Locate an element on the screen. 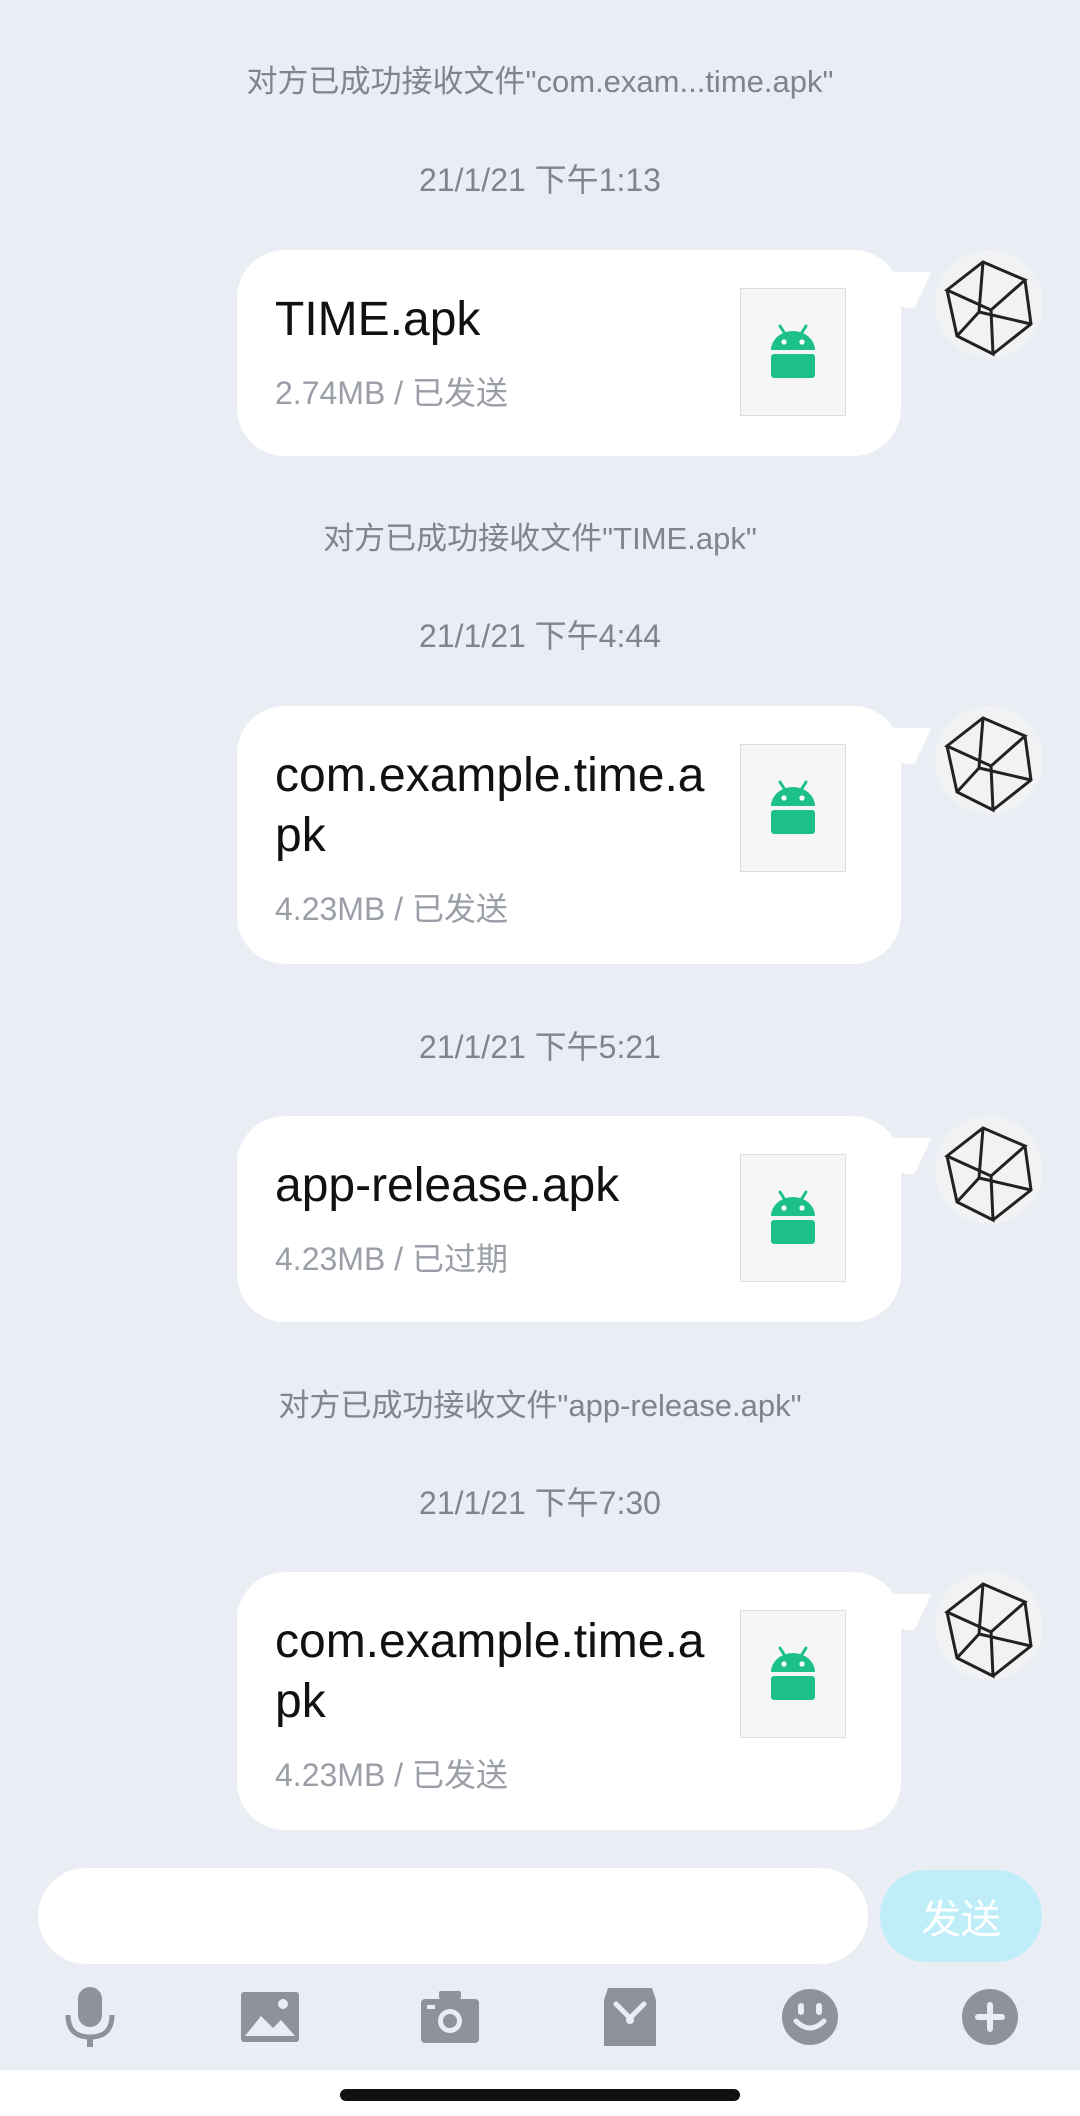 Image resolution: width=1080 pixels, height=2116 pixels. file-transfer-icon is located at coordinates (630, 2017).